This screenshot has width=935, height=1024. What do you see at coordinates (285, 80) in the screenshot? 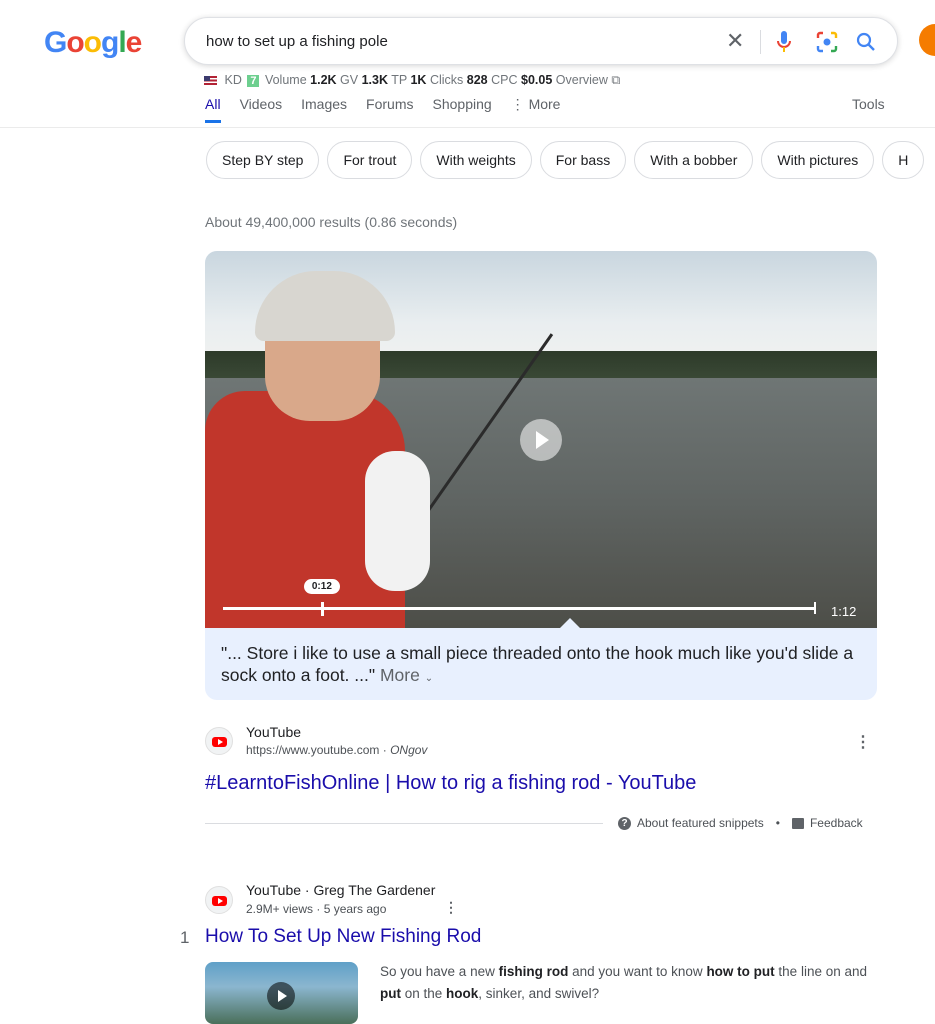
I see `volume-label: Volume` at bounding box center [285, 80].